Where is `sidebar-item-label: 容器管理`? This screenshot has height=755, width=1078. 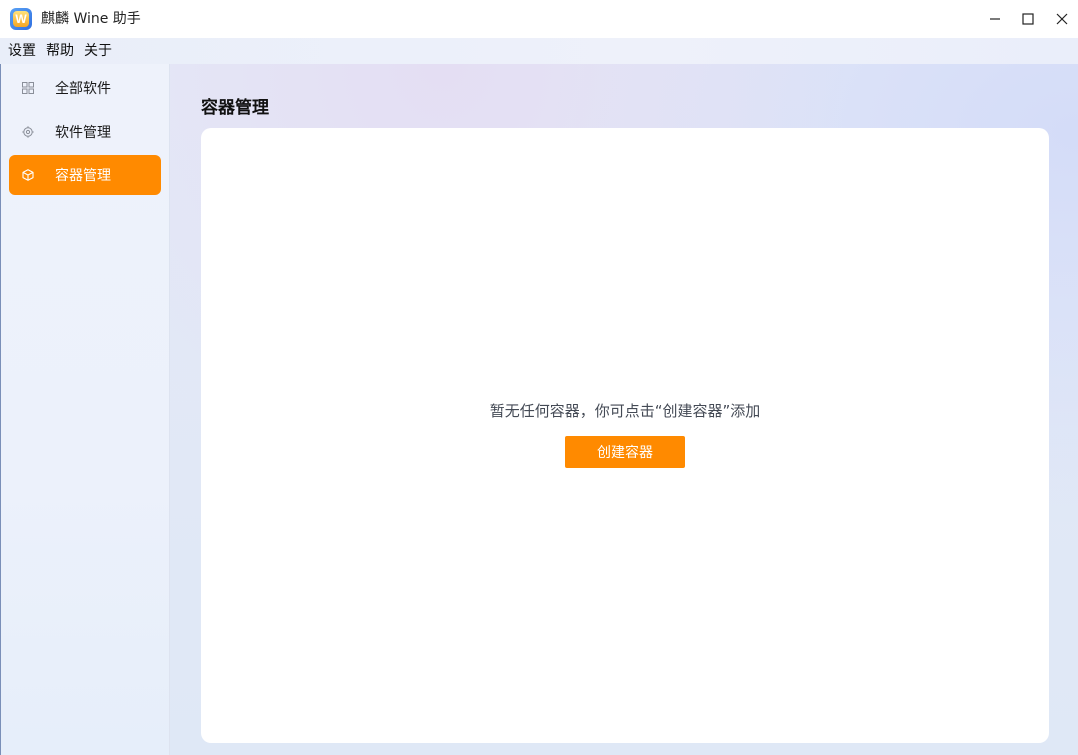
sidebar-item-label: 容器管理 is located at coordinates (83, 176).